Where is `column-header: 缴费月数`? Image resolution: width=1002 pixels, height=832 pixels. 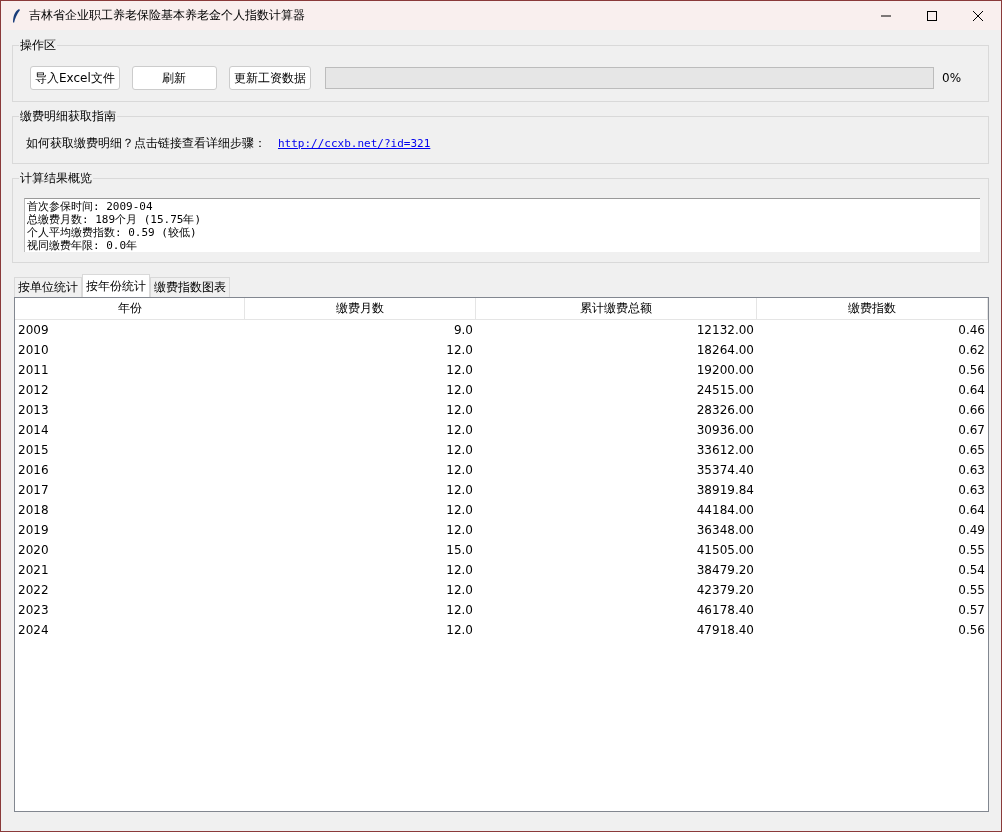 column-header: 缴费月数 is located at coordinates (360, 309).